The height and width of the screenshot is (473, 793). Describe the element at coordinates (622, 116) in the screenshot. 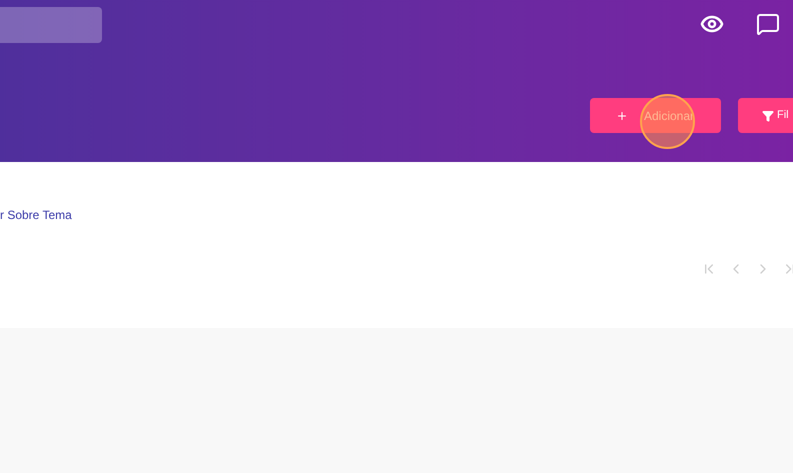

I see `plus-icon` at that location.